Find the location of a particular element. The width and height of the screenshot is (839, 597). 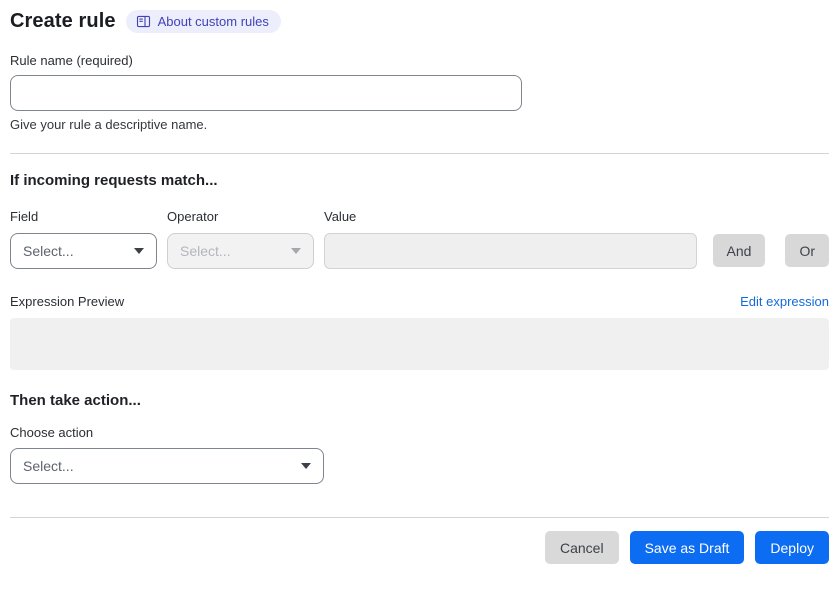

about-custom-rules-badge: About custom rules is located at coordinates (203, 21).